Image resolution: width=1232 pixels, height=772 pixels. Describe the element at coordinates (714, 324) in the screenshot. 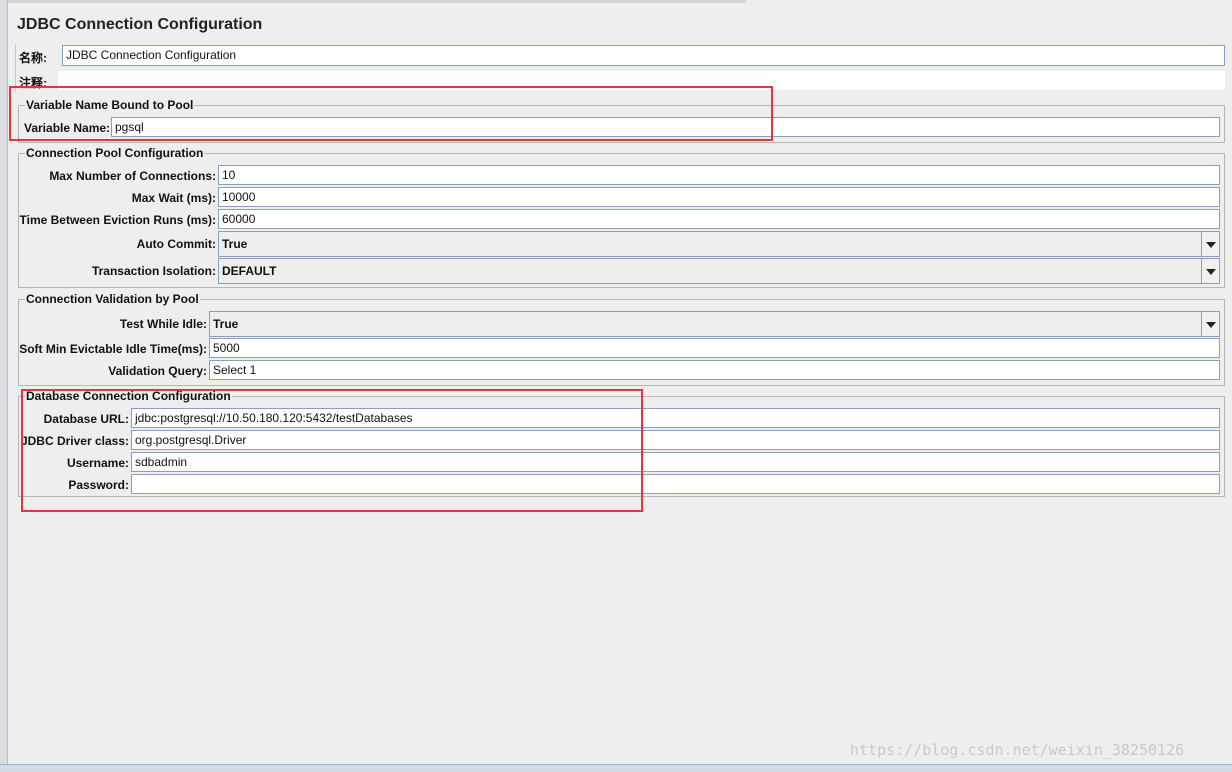

I see `test-while-idle-select: True` at that location.